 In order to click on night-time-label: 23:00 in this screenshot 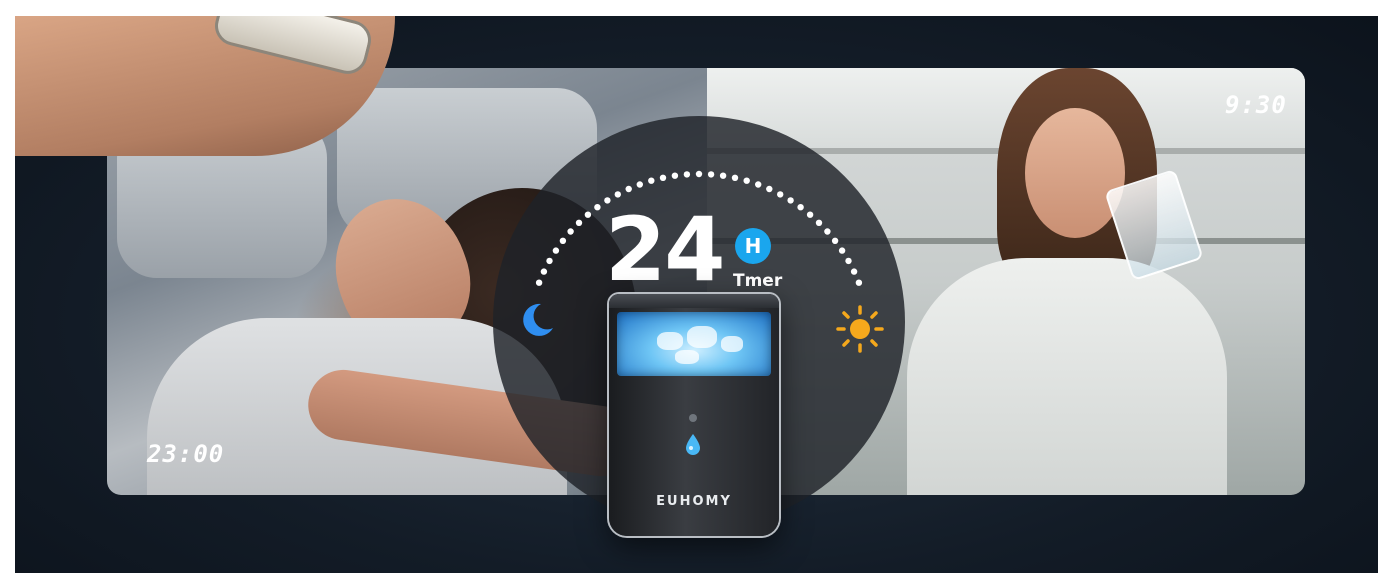, I will do `click(186, 454)`.